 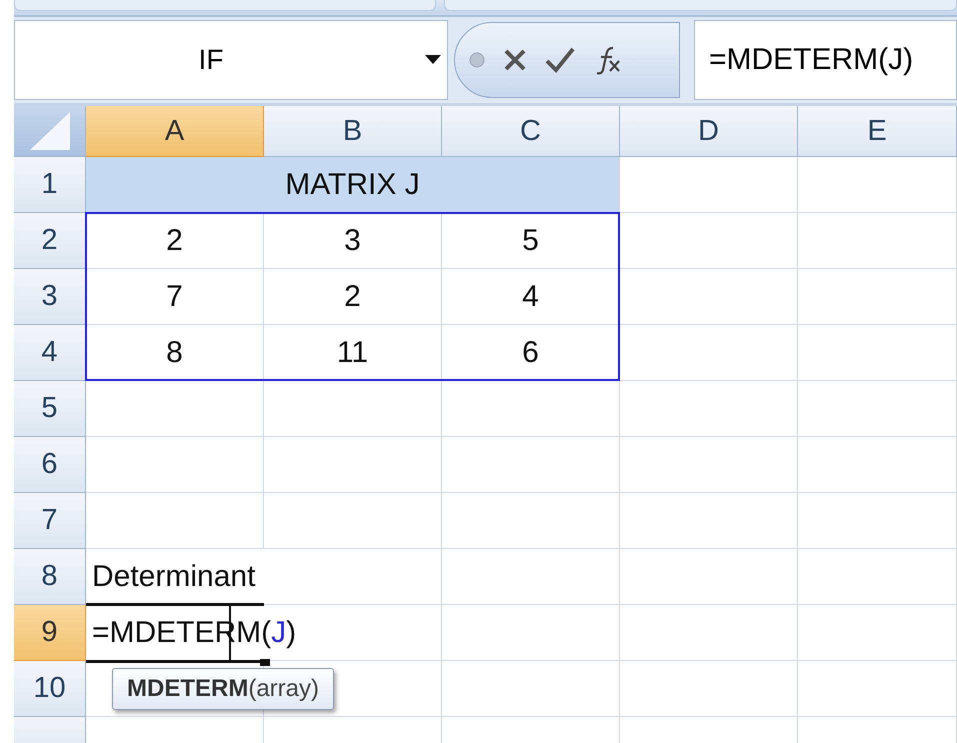 What do you see at coordinates (50, 297) in the screenshot?
I see `row-header: 3` at bounding box center [50, 297].